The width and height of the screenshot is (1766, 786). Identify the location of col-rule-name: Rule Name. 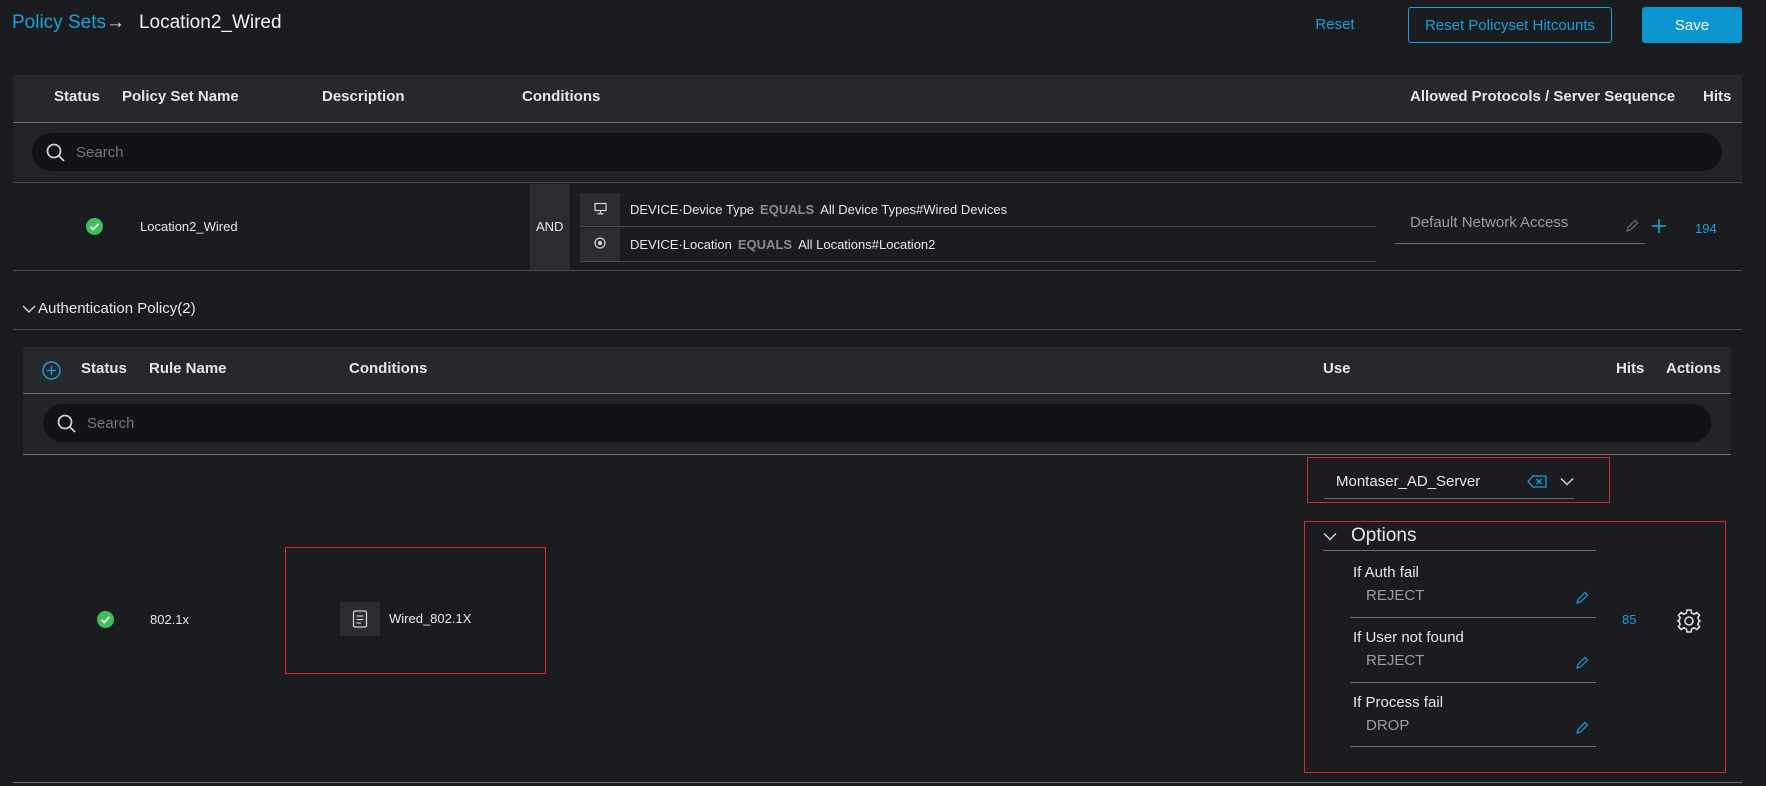
(188, 368).